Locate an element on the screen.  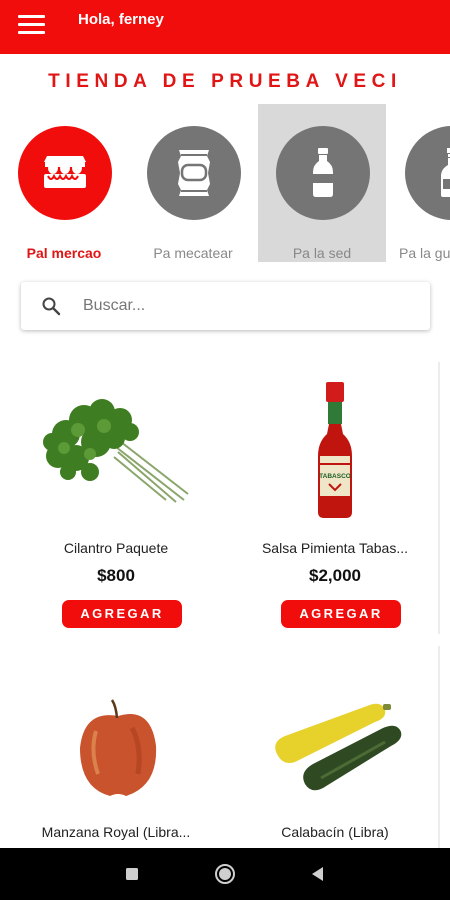
category-pal-mercao: Pal mercao is located at coordinates (64, 183).